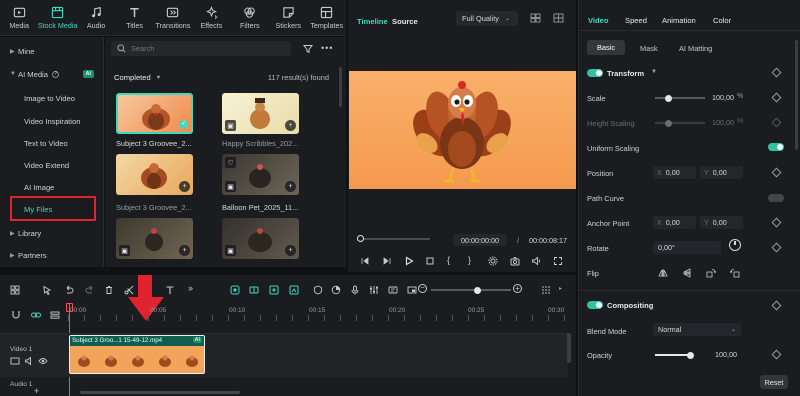 The height and width of the screenshot is (396, 800). I want to click on sidebar-item-video-extend: Video Extend, so click(52, 165).